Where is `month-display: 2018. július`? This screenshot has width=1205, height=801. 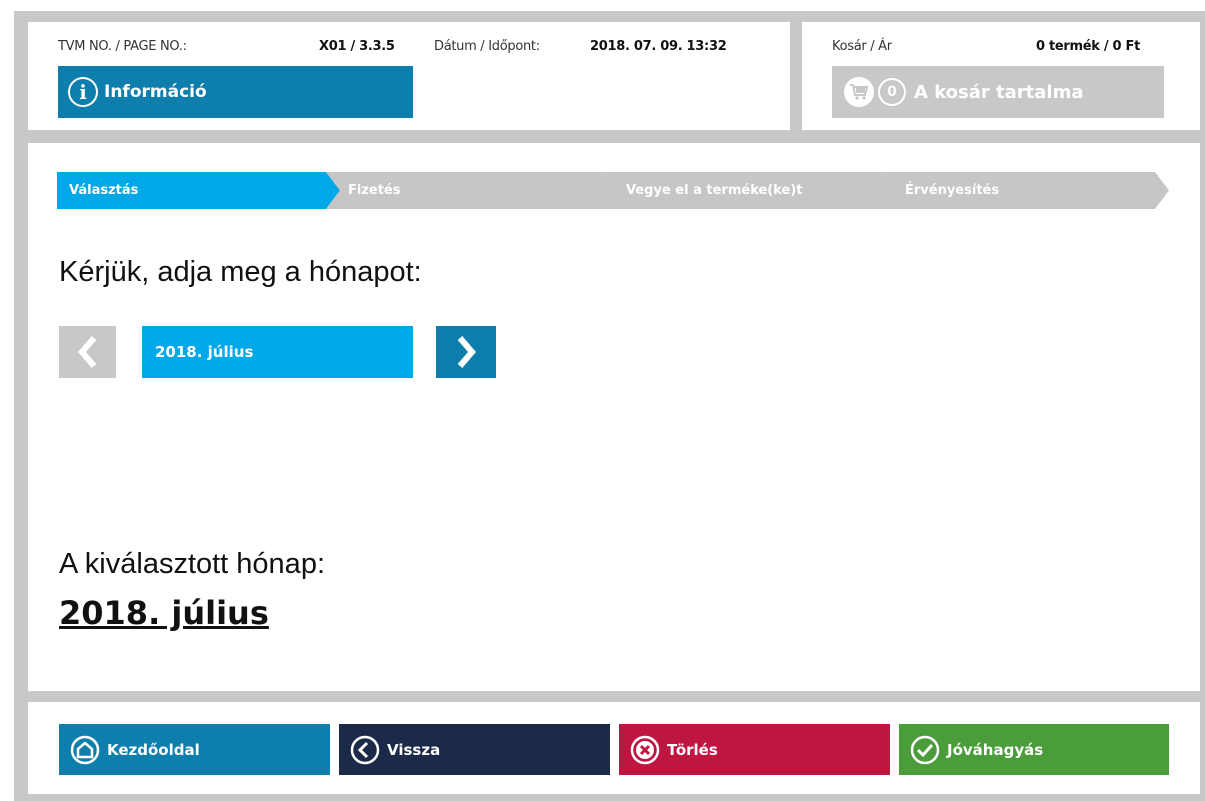 month-display: 2018. július is located at coordinates (277, 352).